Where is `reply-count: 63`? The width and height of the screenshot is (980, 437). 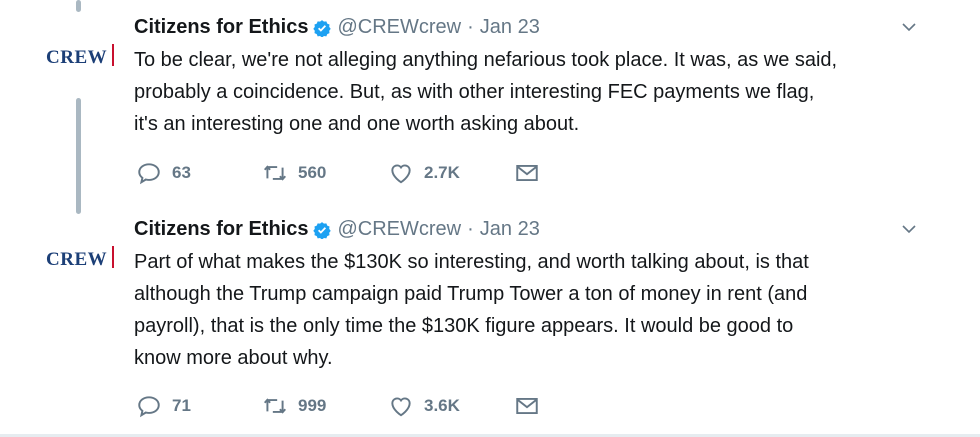 reply-count: 63 is located at coordinates (181, 172).